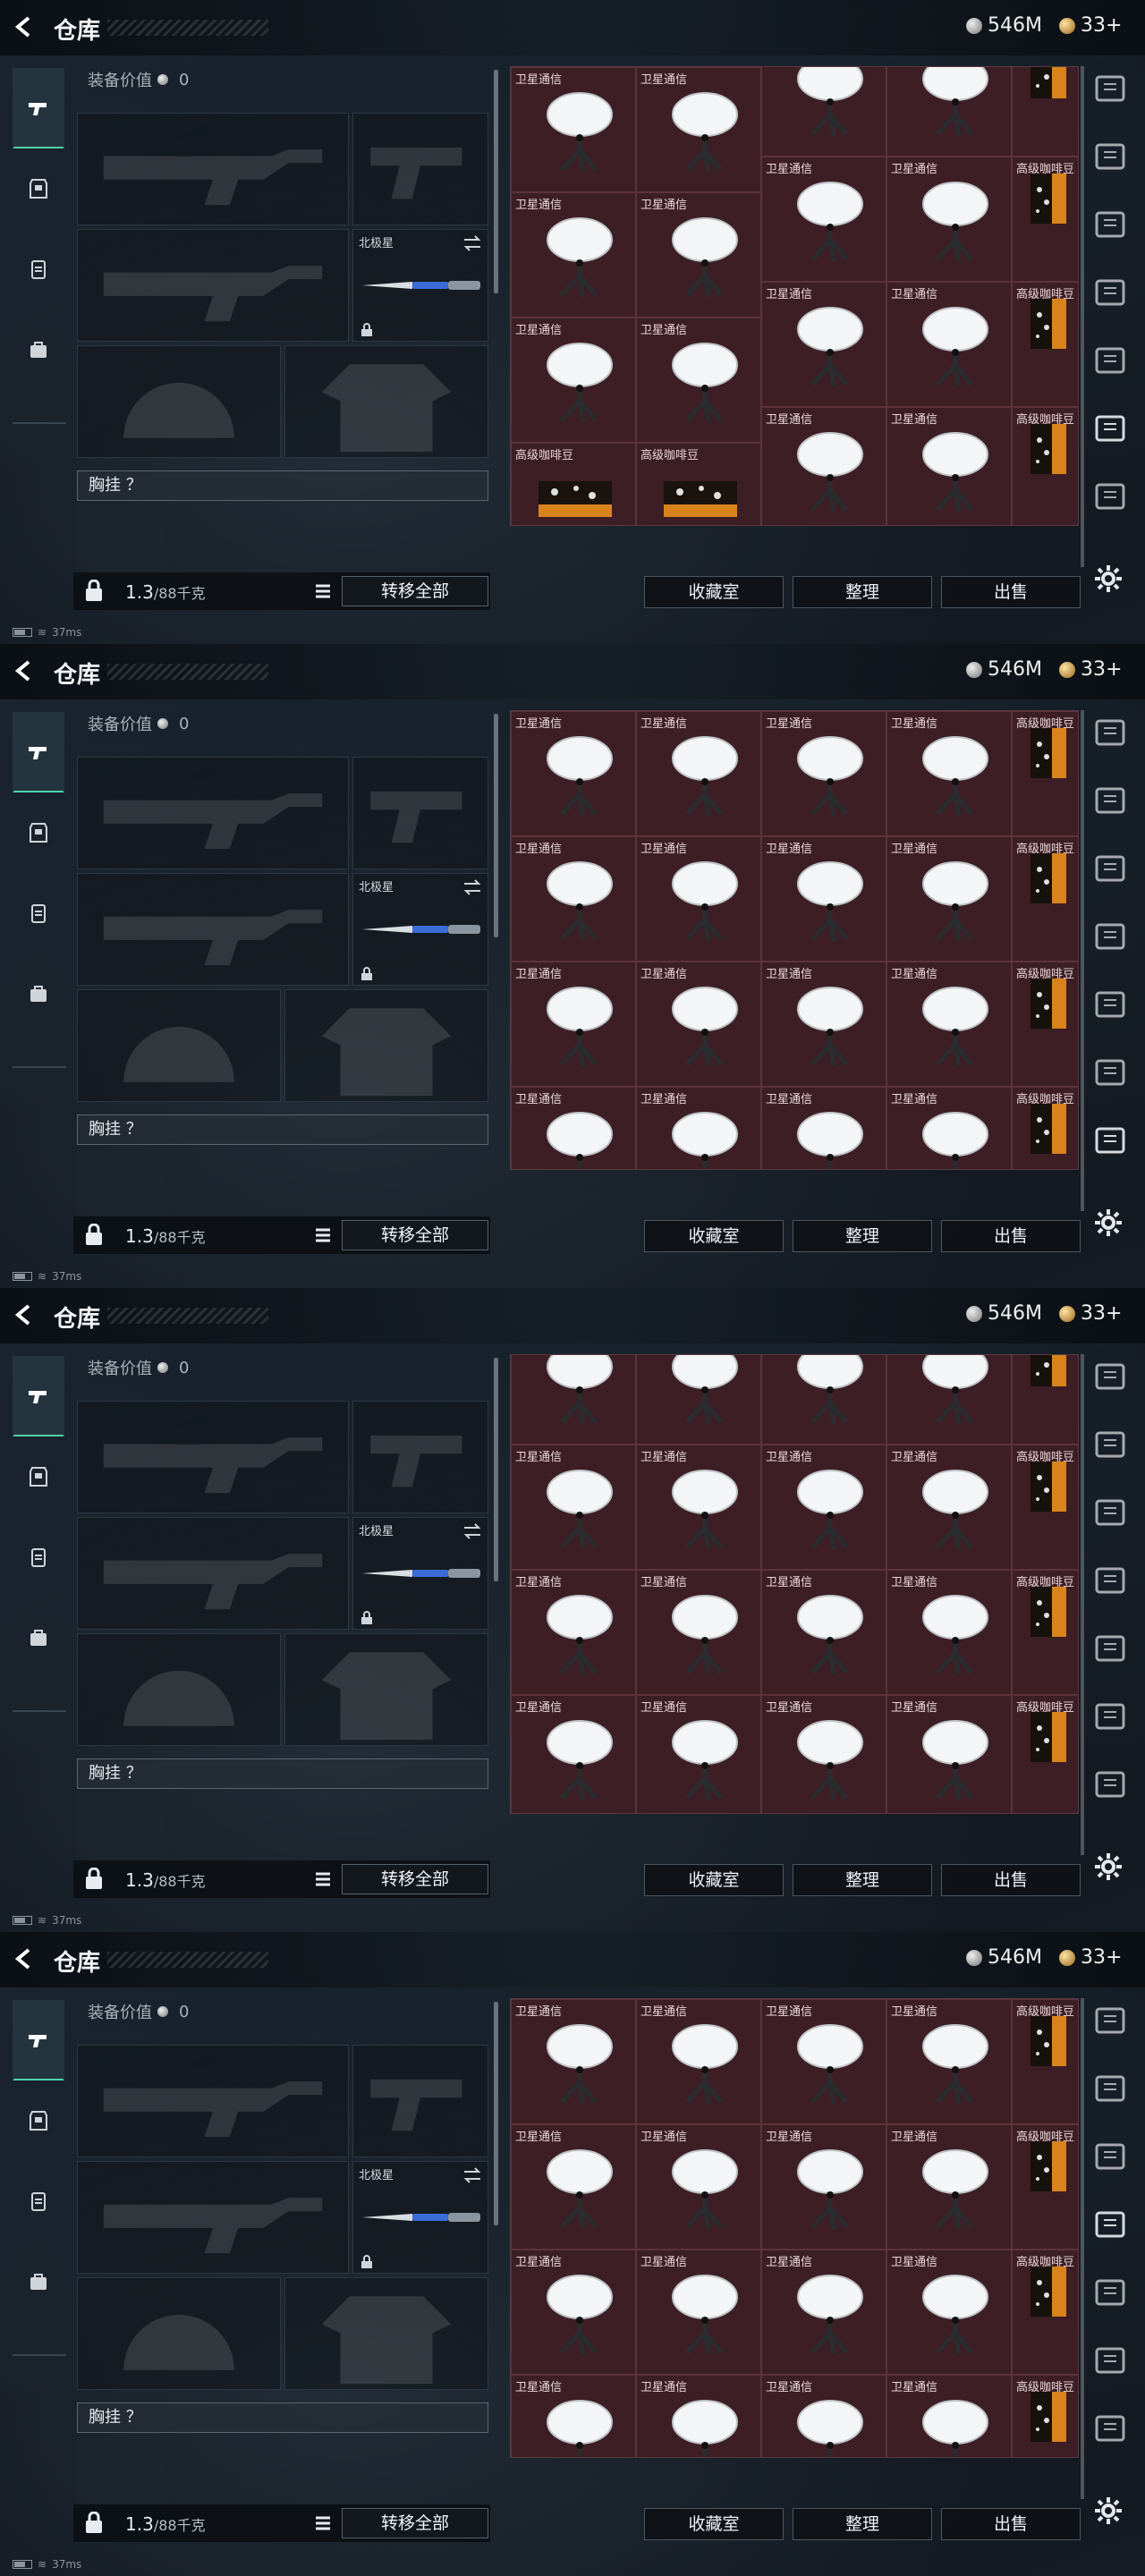 Image resolution: width=1145 pixels, height=2576 pixels. I want to click on collection-room-button: 收藏室, so click(714, 1236).